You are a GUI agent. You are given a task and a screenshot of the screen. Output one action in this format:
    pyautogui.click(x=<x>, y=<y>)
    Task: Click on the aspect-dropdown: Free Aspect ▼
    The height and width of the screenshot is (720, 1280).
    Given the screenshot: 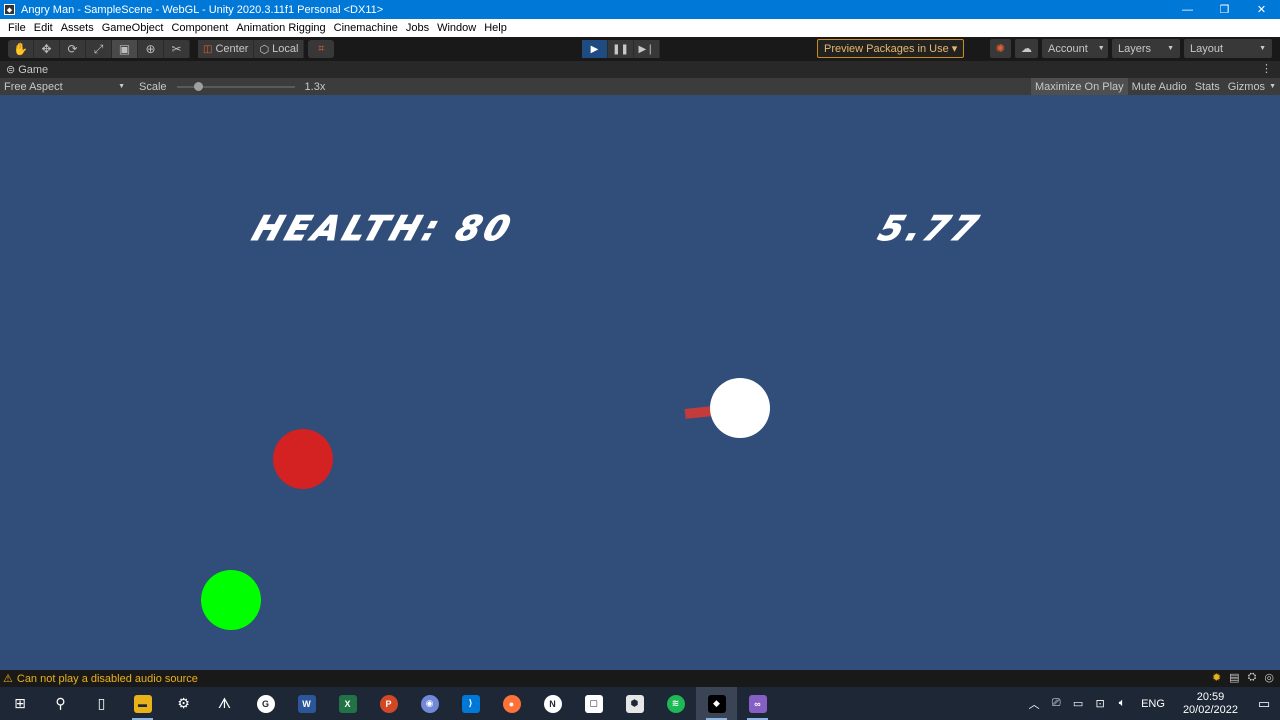 What is the action you would take?
    pyautogui.click(x=65, y=87)
    